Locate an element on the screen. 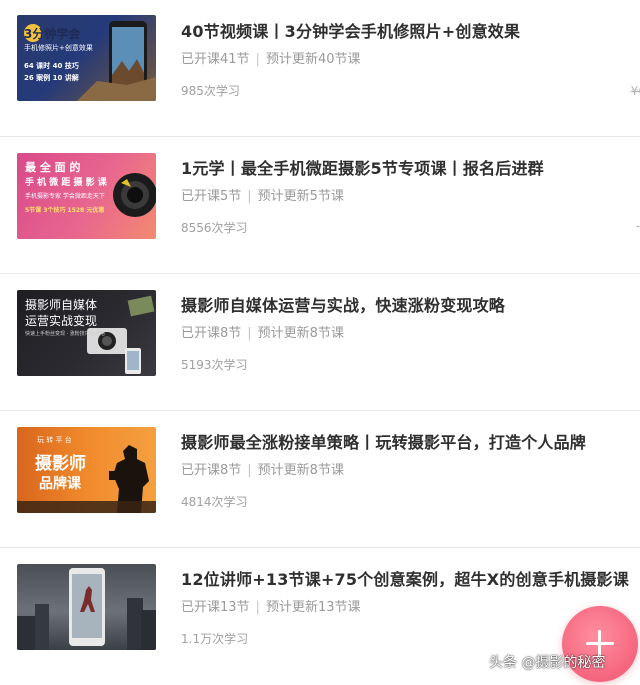 The height and width of the screenshot is (685, 640). learner-count: 985次学习 is located at coordinates (210, 91).